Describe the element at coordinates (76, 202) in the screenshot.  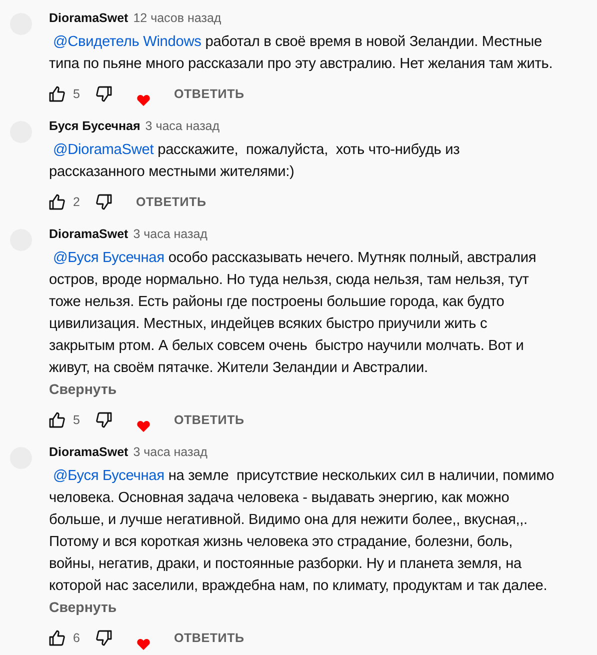
I see `like-count: 2` at that location.